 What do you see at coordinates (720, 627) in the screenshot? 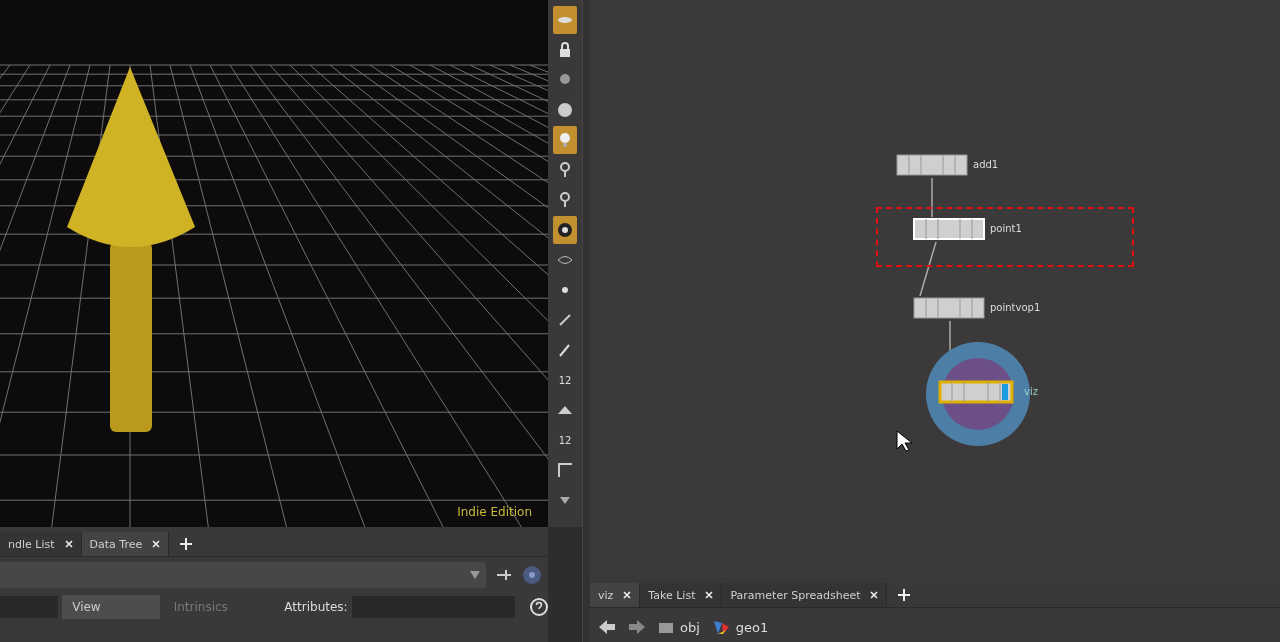
I see `geometry-icon` at bounding box center [720, 627].